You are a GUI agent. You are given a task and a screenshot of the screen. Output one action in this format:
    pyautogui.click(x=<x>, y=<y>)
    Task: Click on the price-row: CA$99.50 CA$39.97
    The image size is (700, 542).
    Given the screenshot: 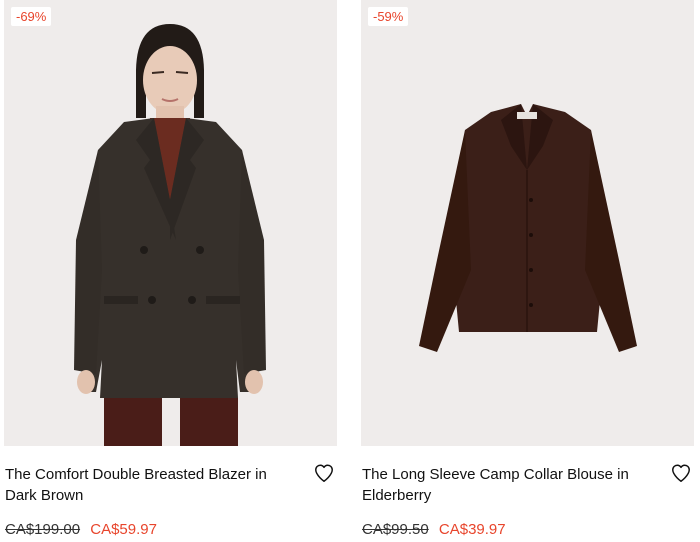 What is the action you would take?
    pyautogui.click(x=434, y=529)
    